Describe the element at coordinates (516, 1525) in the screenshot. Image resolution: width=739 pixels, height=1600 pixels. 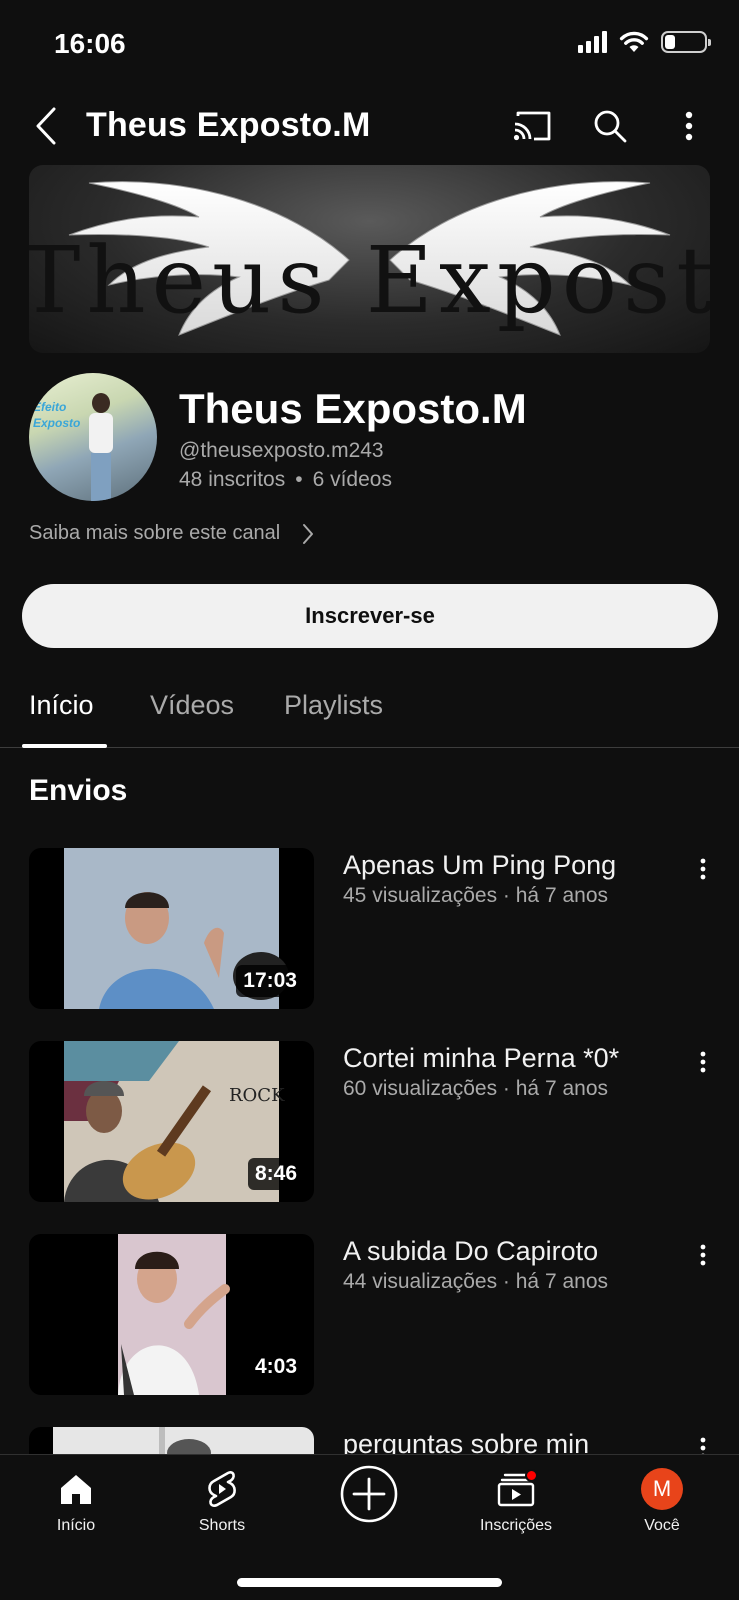
I see `nav-subscriptions-label: Inscrições` at that location.